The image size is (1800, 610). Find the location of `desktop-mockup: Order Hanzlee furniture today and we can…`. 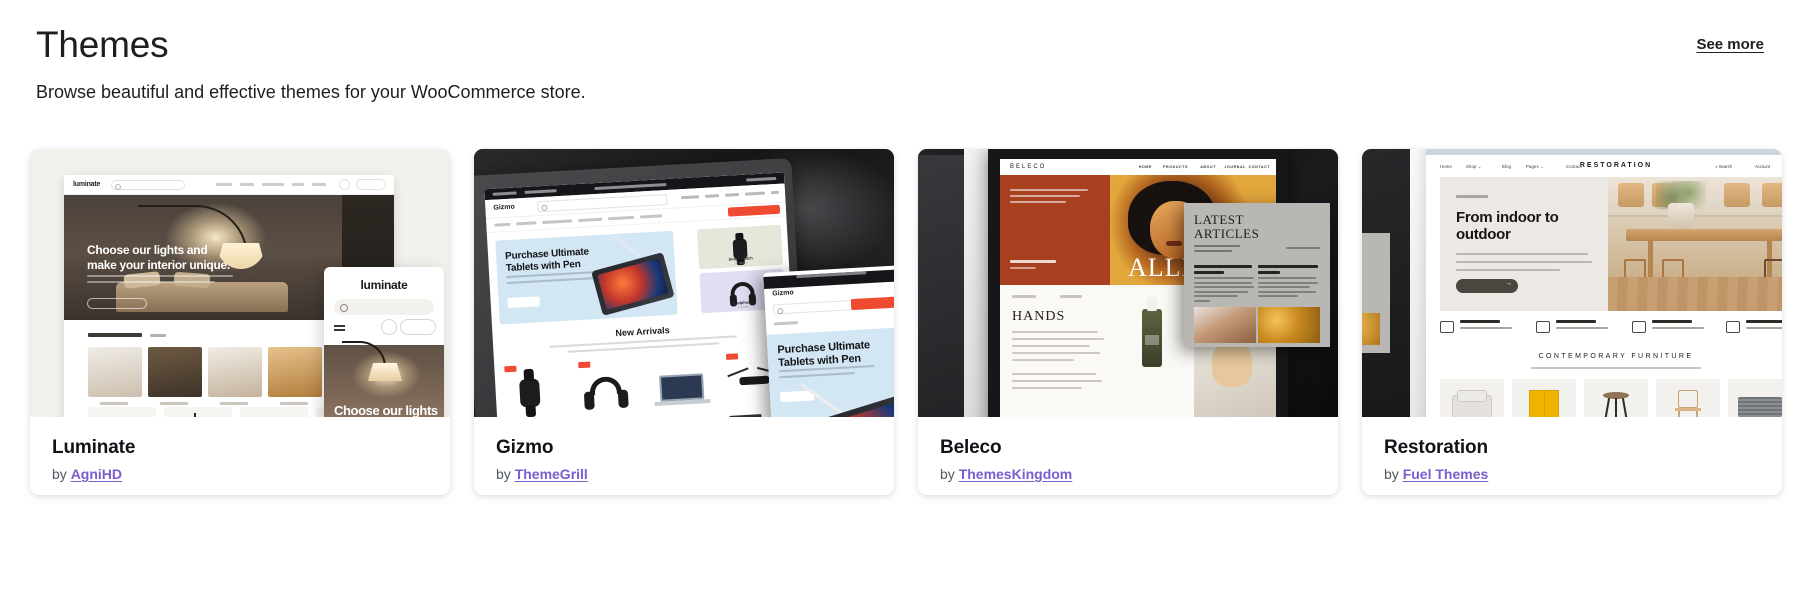

desktop-mockup: Order Hanzlee furniture today and we can… is located at coordinates (1604, 283).